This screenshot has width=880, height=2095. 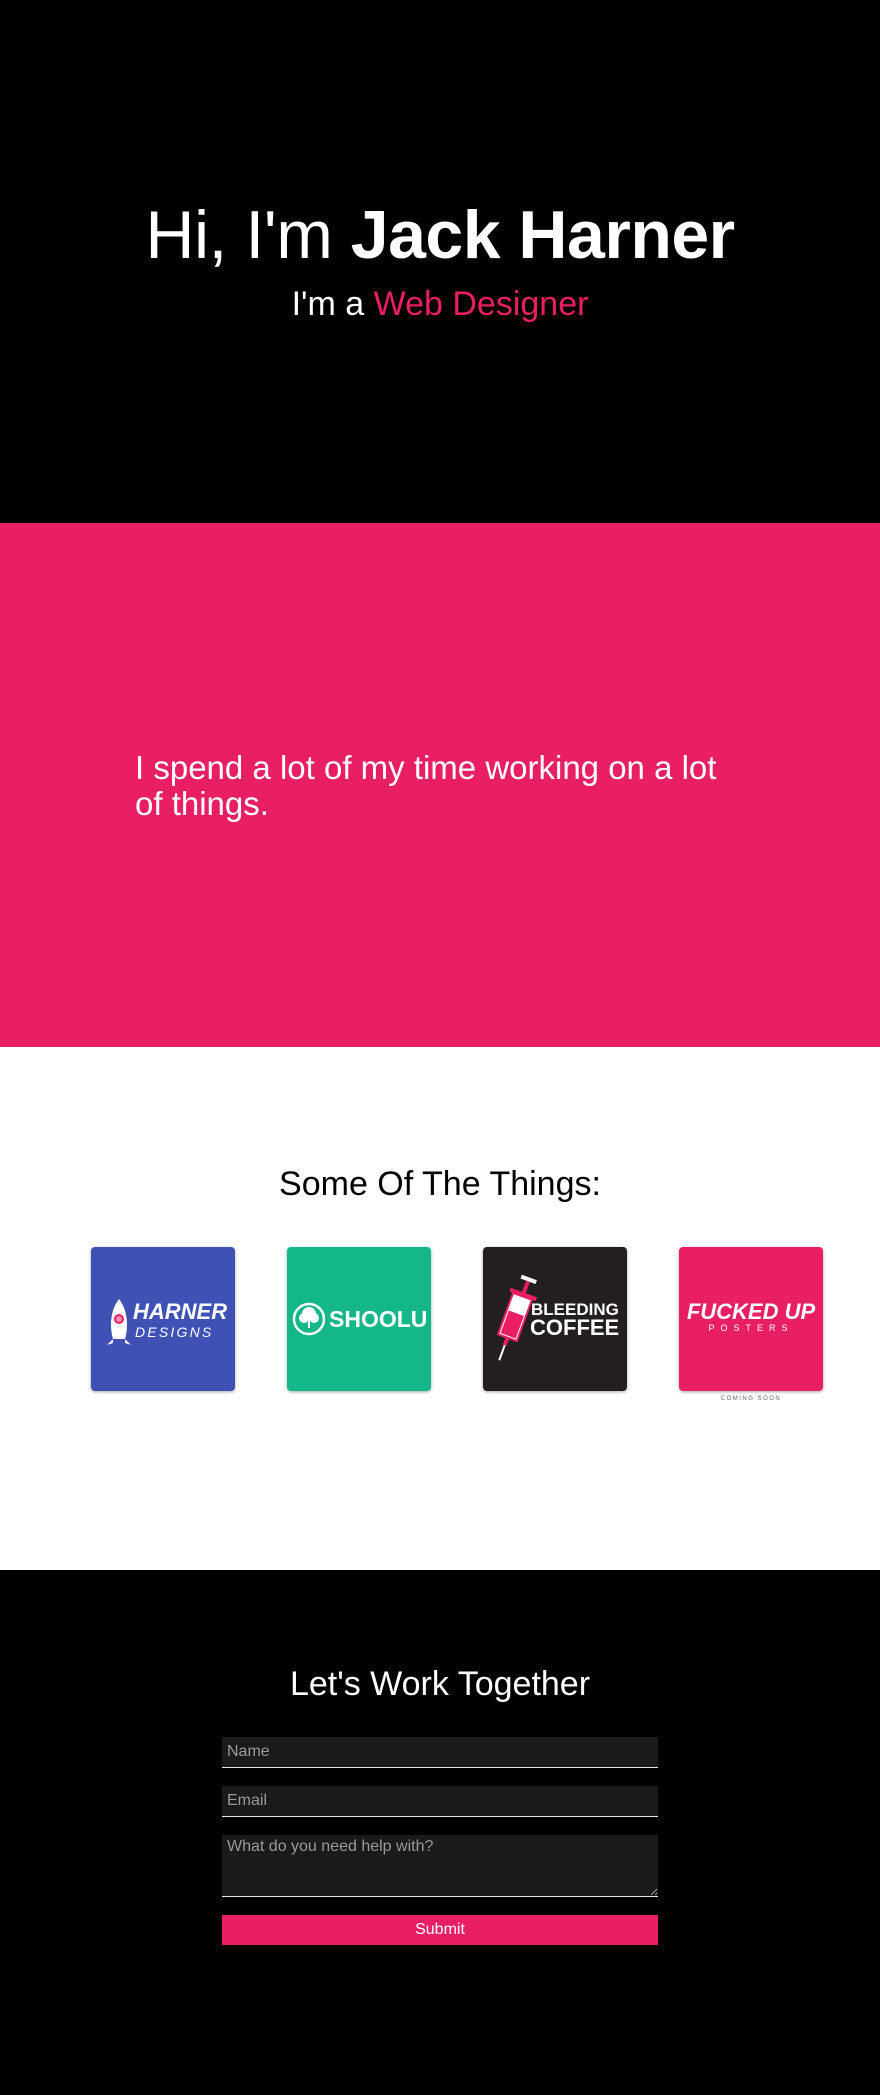 I want to click on projects-title: Some Of The Things:, so click(x=440, y=1184).